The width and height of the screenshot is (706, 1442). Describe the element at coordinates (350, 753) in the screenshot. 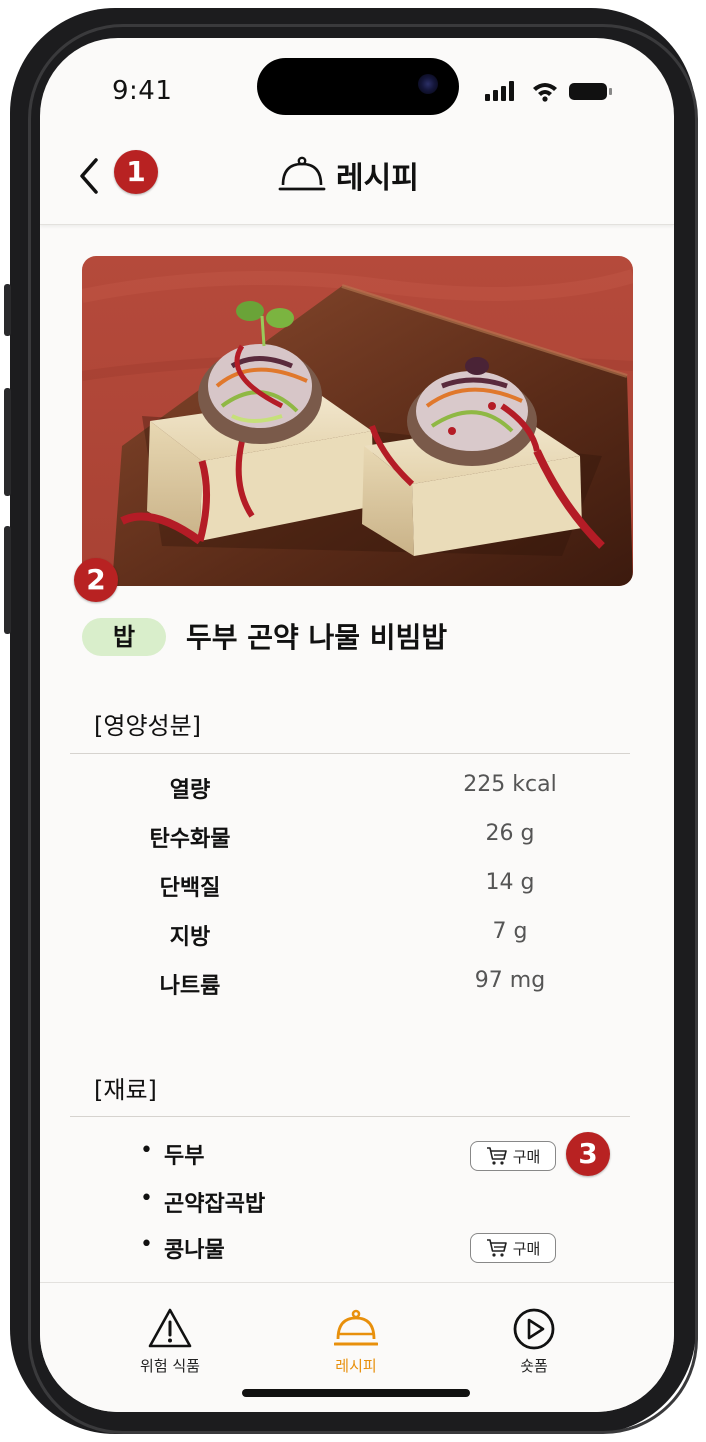

I see `nutrition-divider` at that location.